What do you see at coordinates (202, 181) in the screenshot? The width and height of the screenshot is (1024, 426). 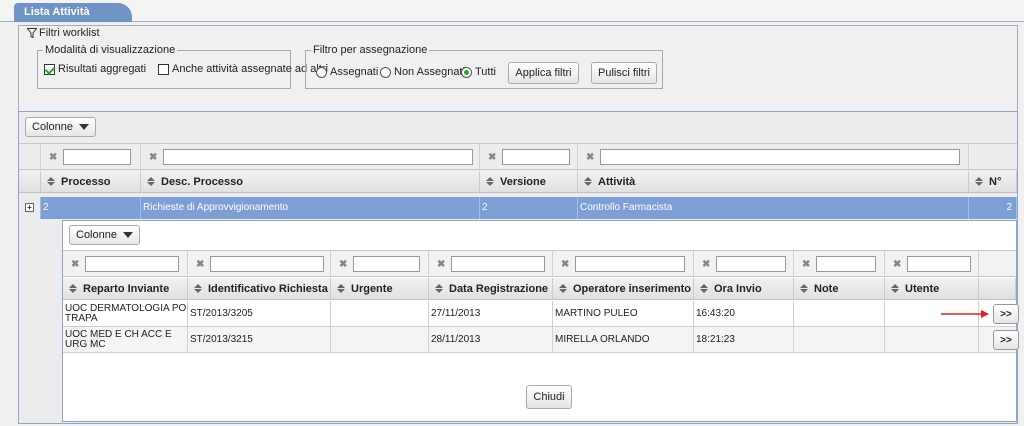 I see `header-desc-processo-label: Desc. Processo` at bounding box center [202, 181].